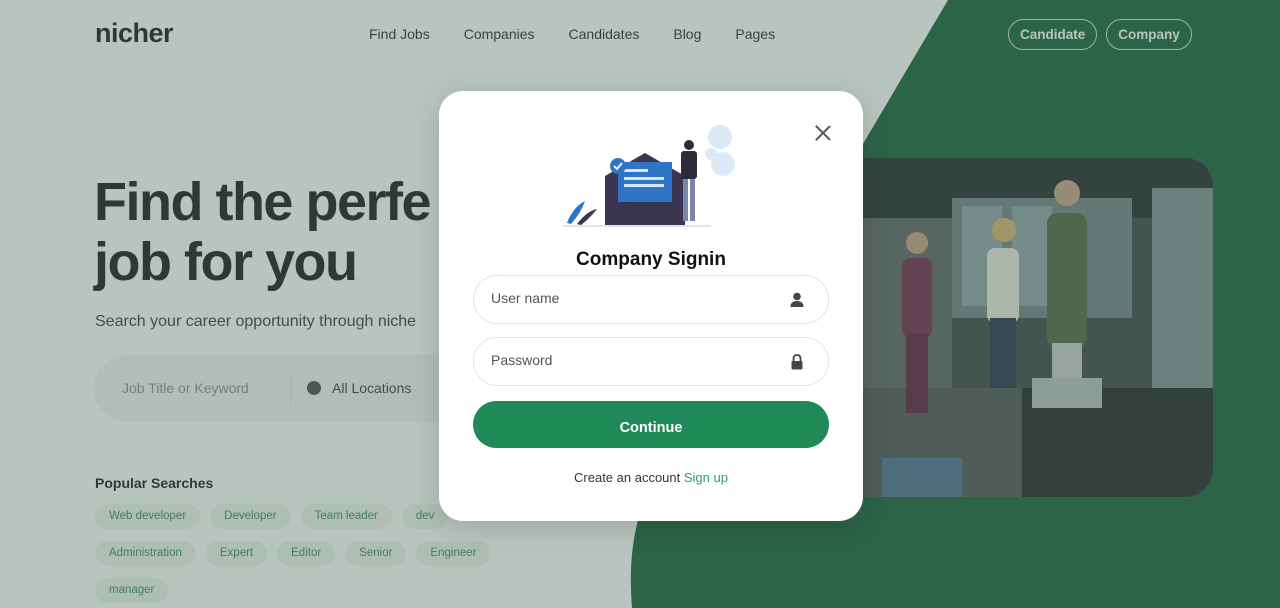  What do you see at coordinates (631, 298) in the screenshot?
I see `username-input` at bounding box center [631, 298].